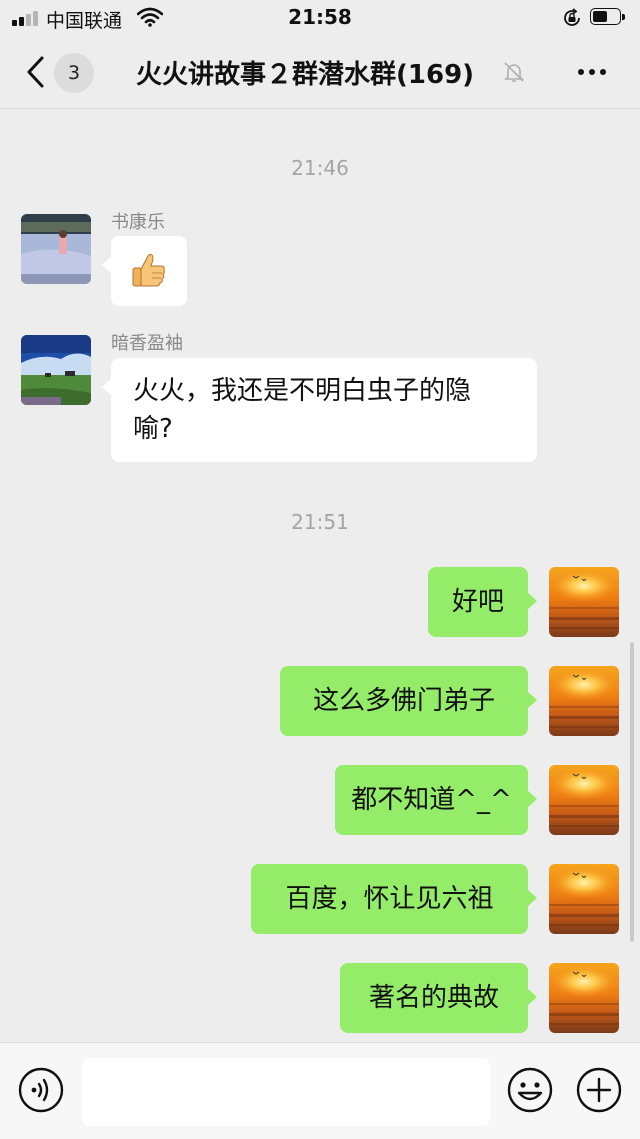 This screenshot has height=1139, width=640. Describe the element at coordinates (319, 410) in the screenshot. I see `message-bubble-incoming: 火火，我还是不明白虫子的隐 喻?` at that location.